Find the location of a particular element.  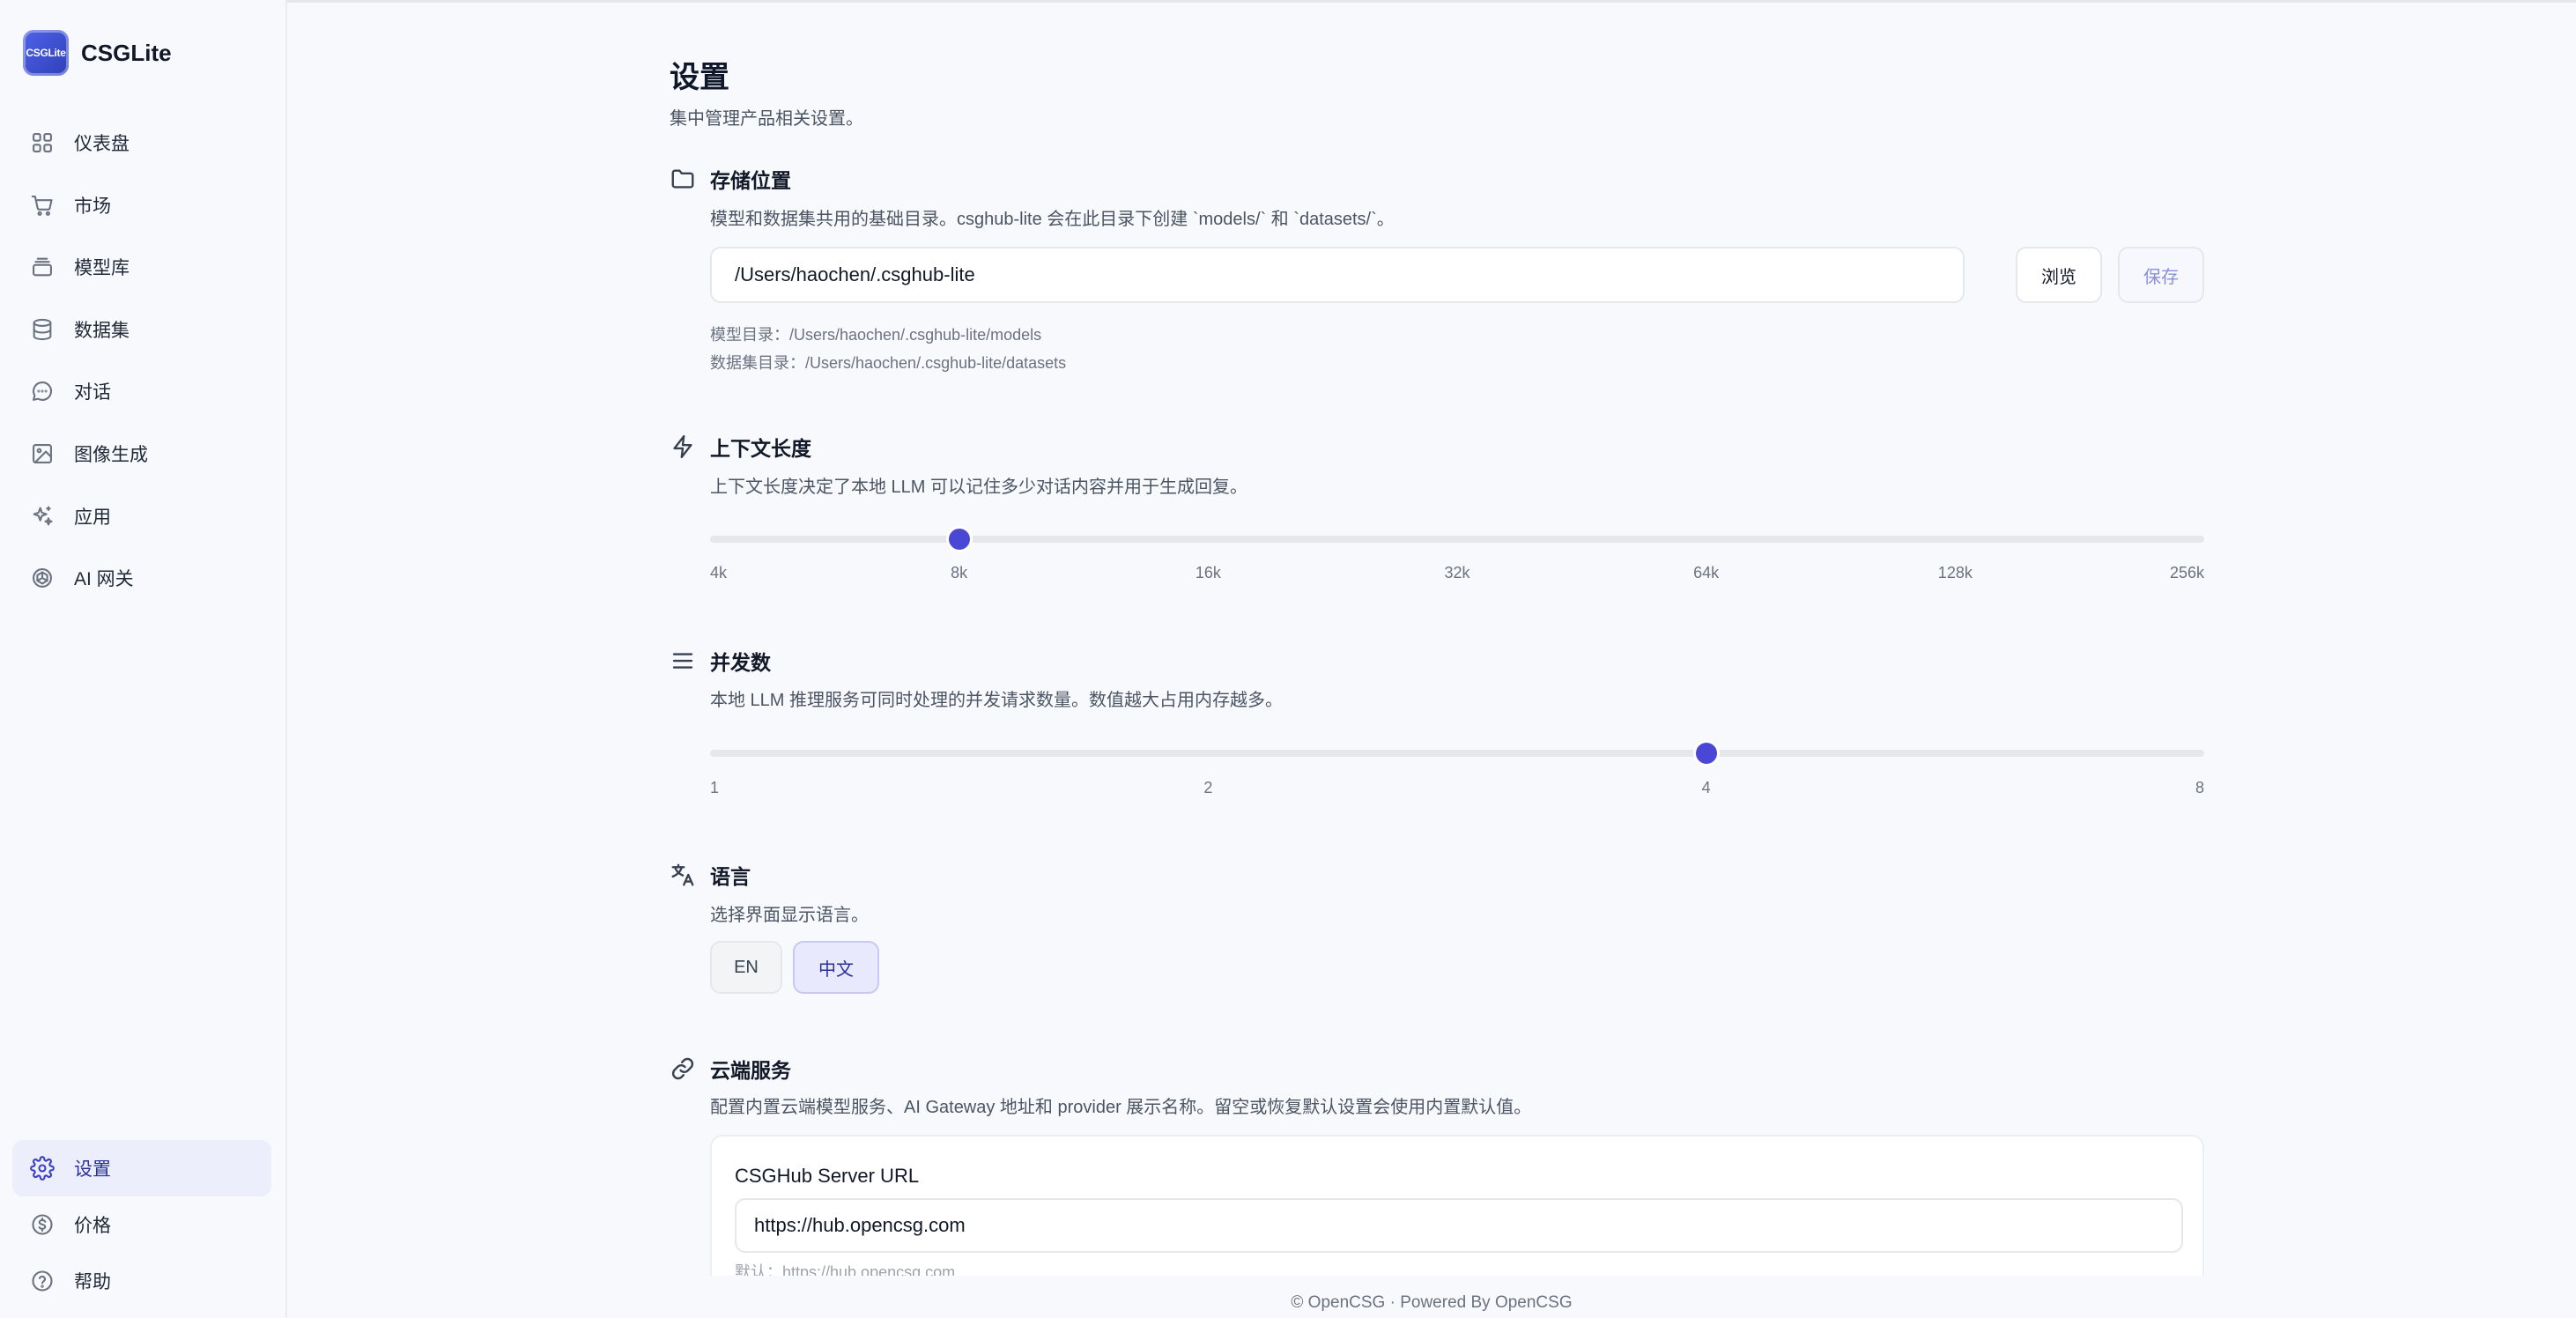

context-description: 上下文长度决定了本地 LLM 可以记住多少对话内容并用于生成回复。 is located at coordinates (979, 487).